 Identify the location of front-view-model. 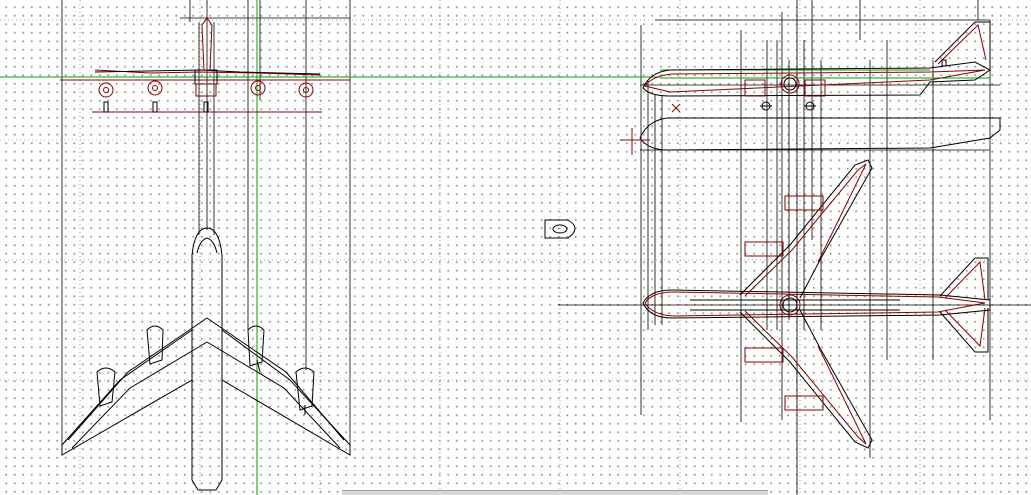
(205, 65).